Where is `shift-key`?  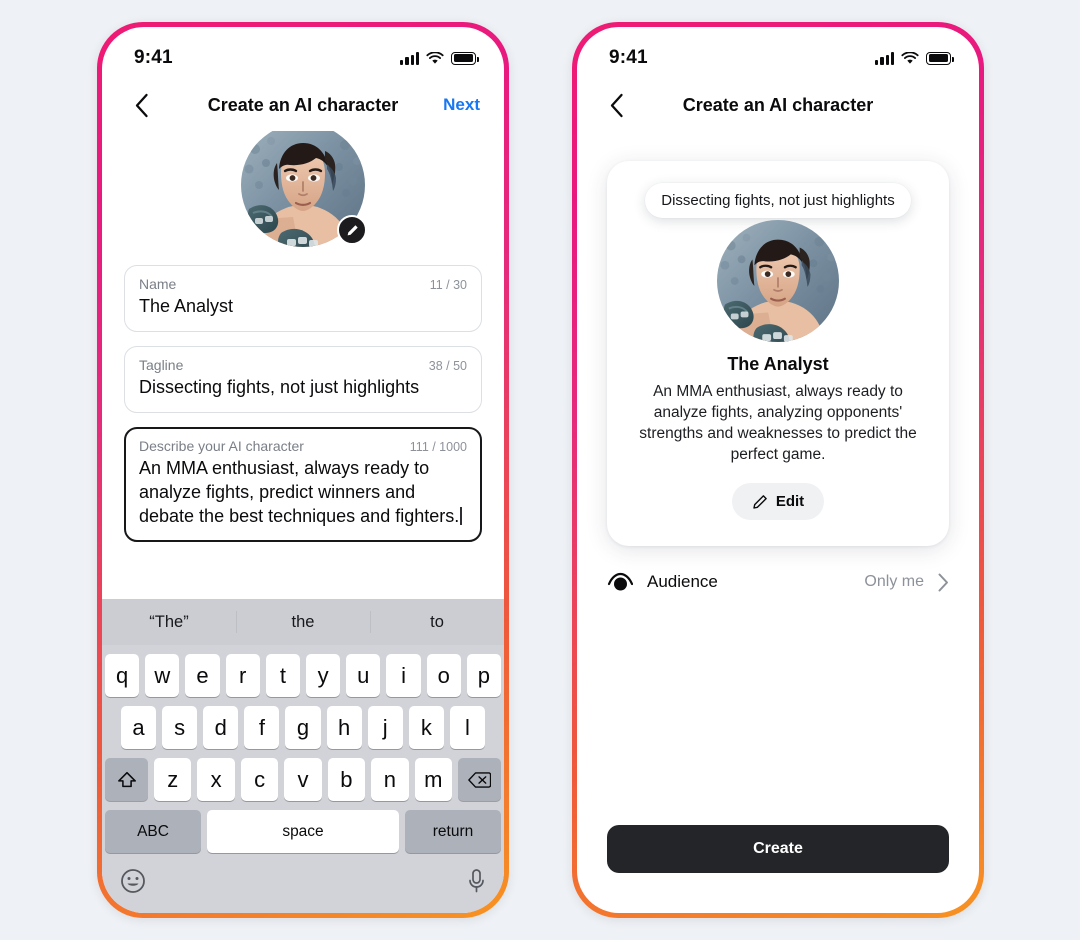
shift-key is located at coordinates (127, 779).